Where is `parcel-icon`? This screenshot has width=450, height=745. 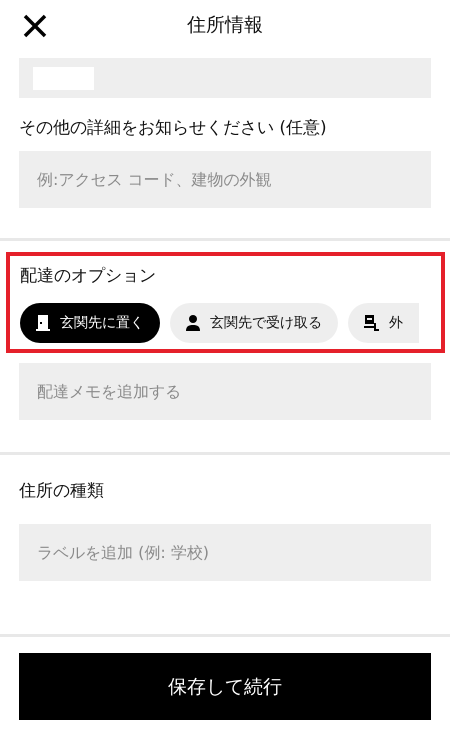 parcel-icon is located at coordinates (371, 323).